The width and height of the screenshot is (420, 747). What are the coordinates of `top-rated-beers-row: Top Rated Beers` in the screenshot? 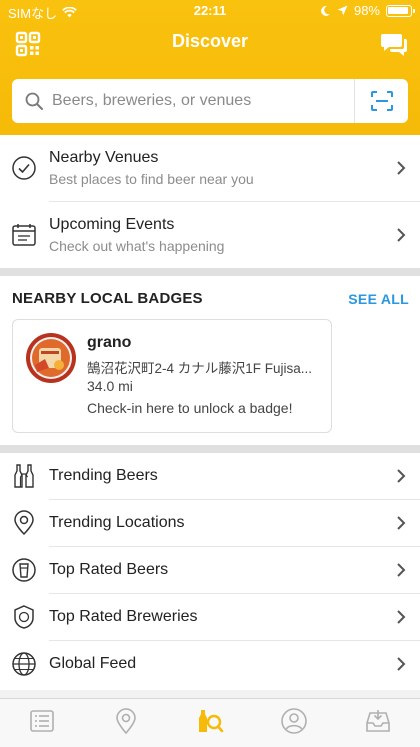 It's located at (210, 570).